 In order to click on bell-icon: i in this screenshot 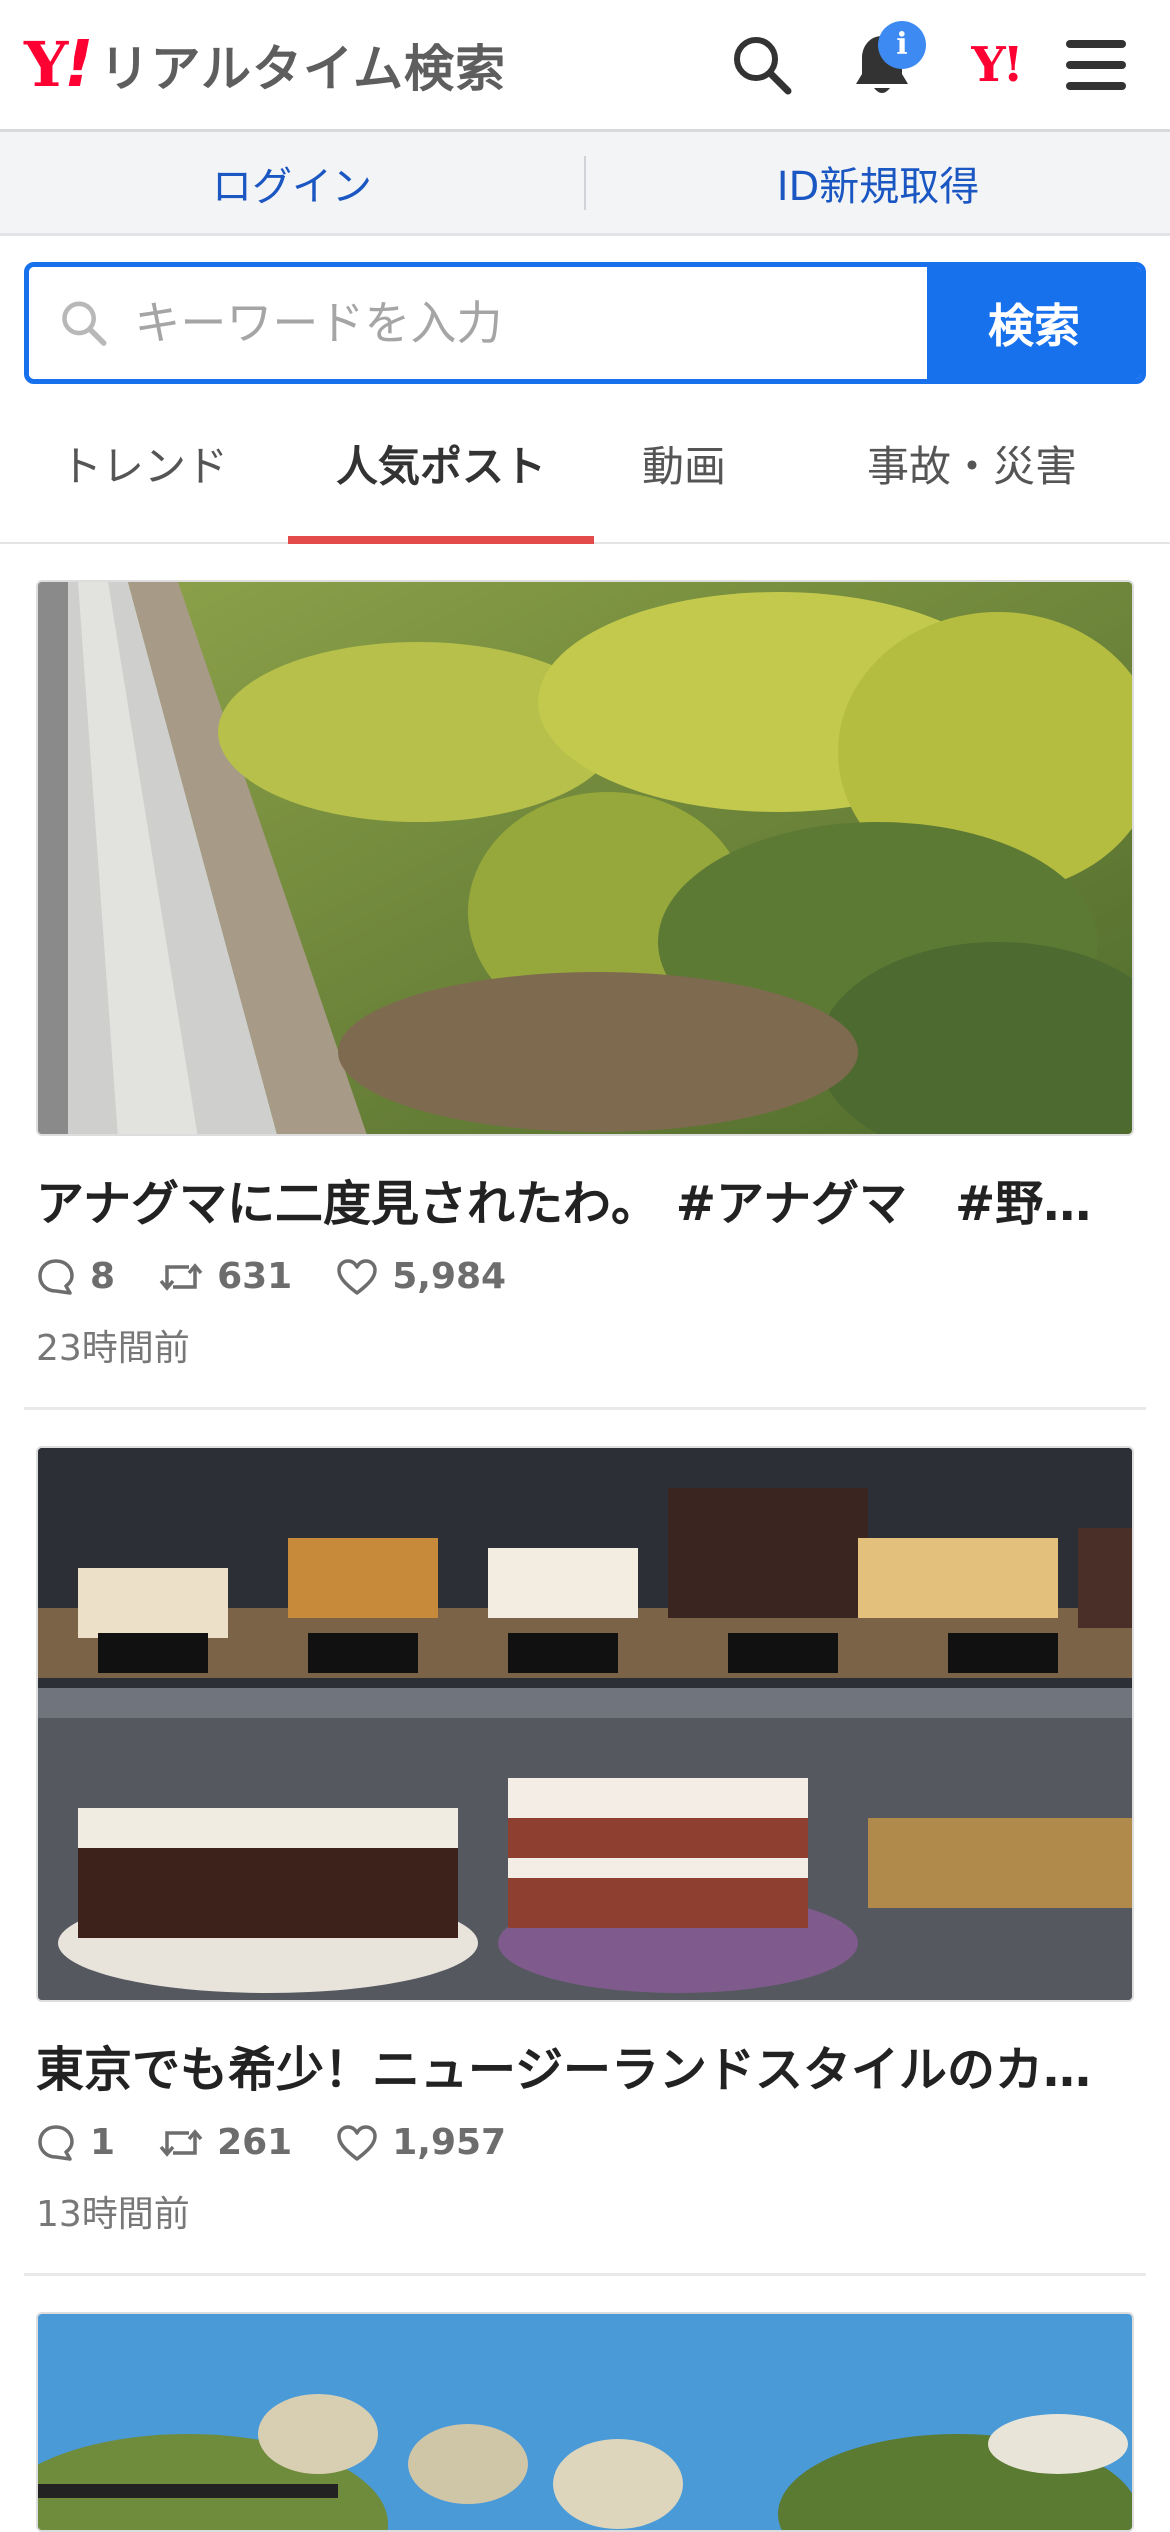, I will do `click(882, 65)`.